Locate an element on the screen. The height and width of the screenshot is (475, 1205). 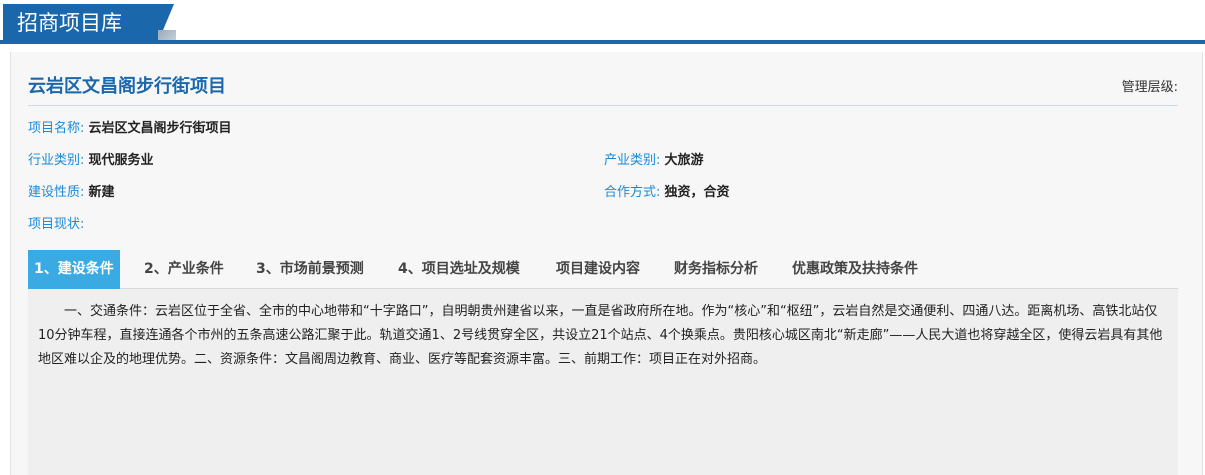
field-value: 新建 is located at coordinates (101, 192).